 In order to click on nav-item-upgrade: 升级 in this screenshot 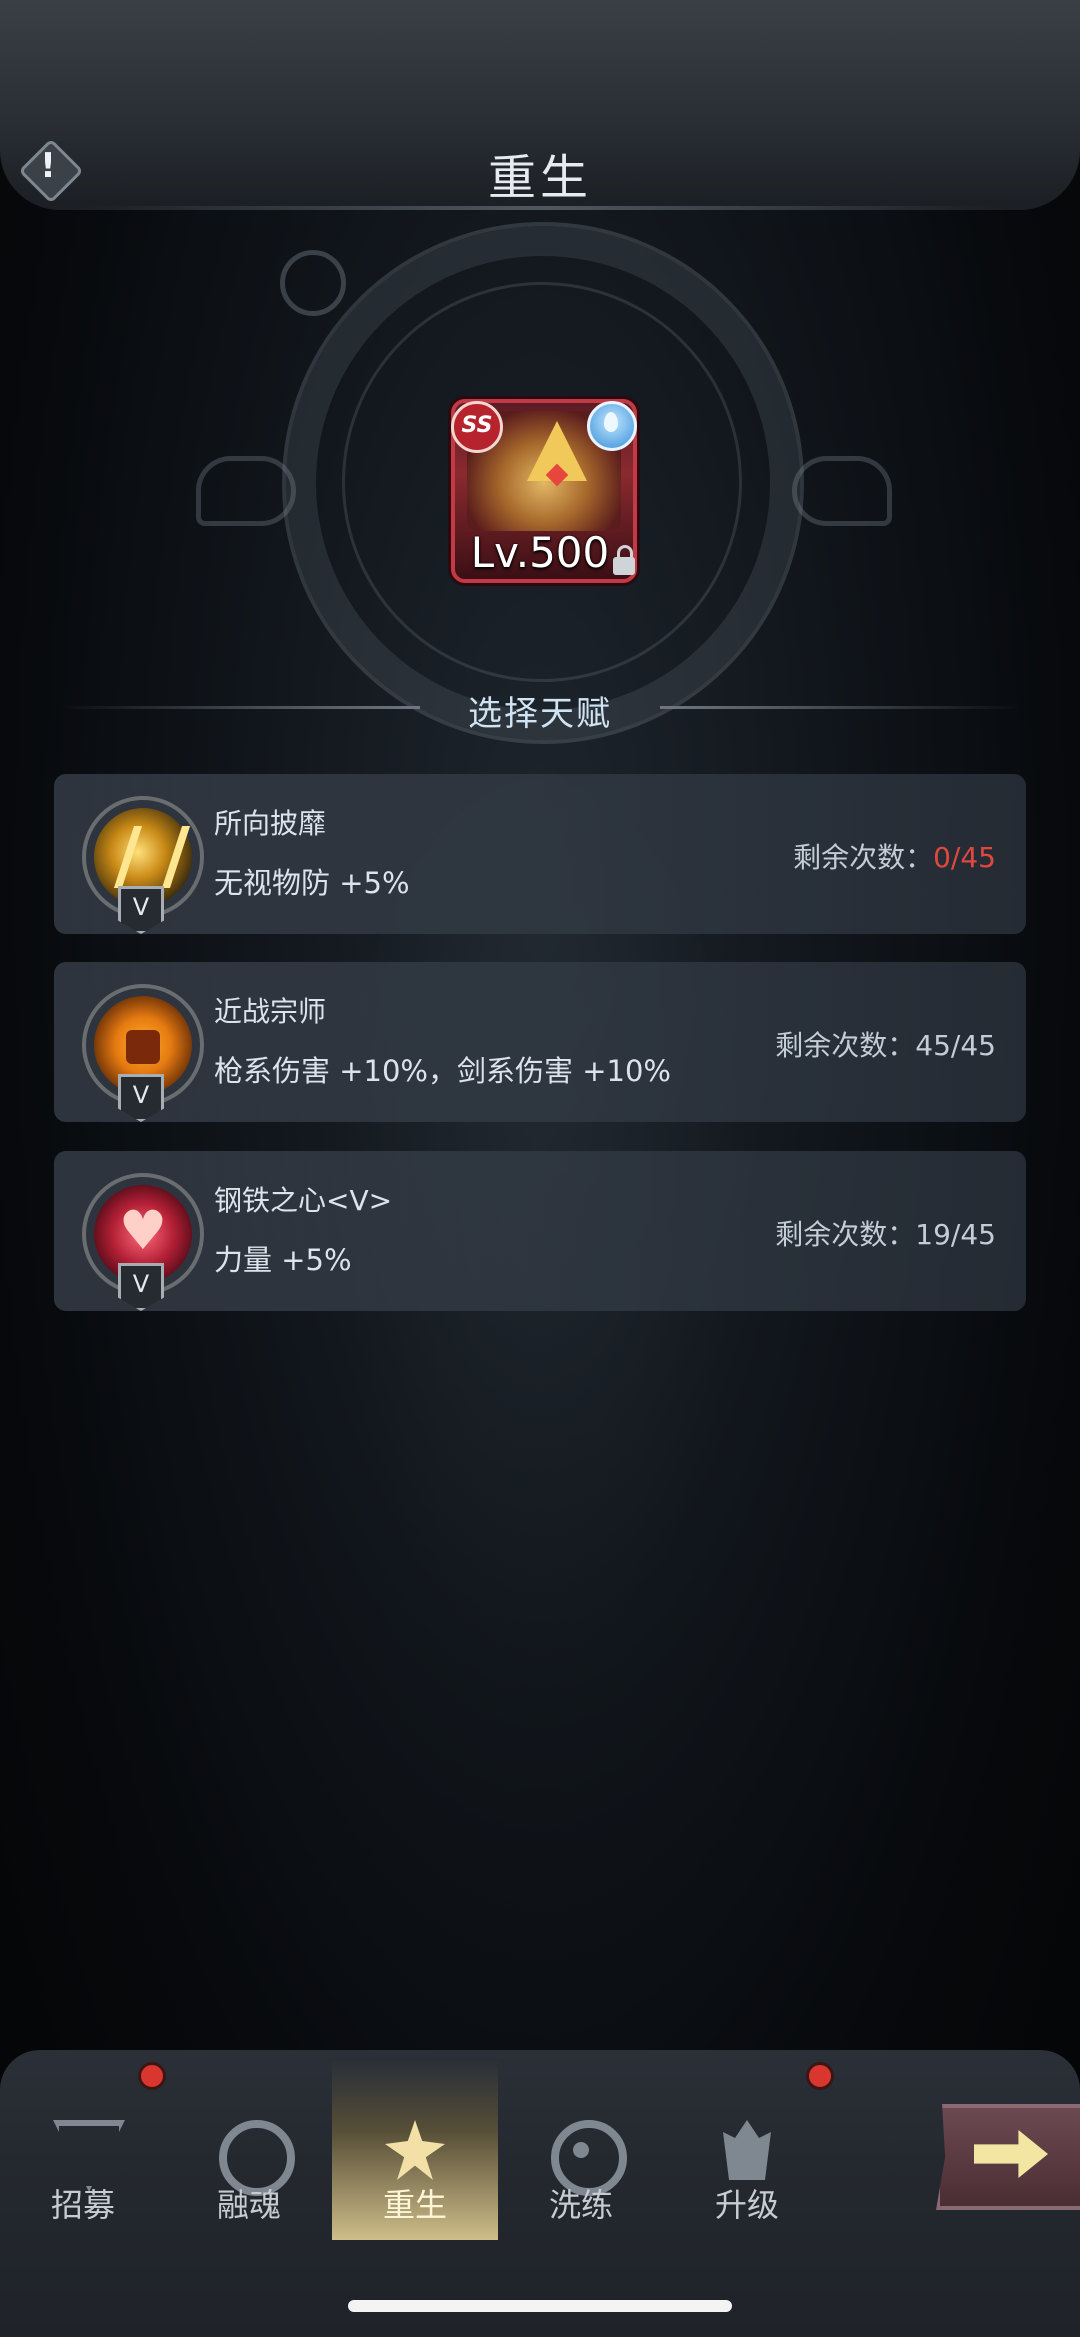, I will do `click(747, 2150)`.